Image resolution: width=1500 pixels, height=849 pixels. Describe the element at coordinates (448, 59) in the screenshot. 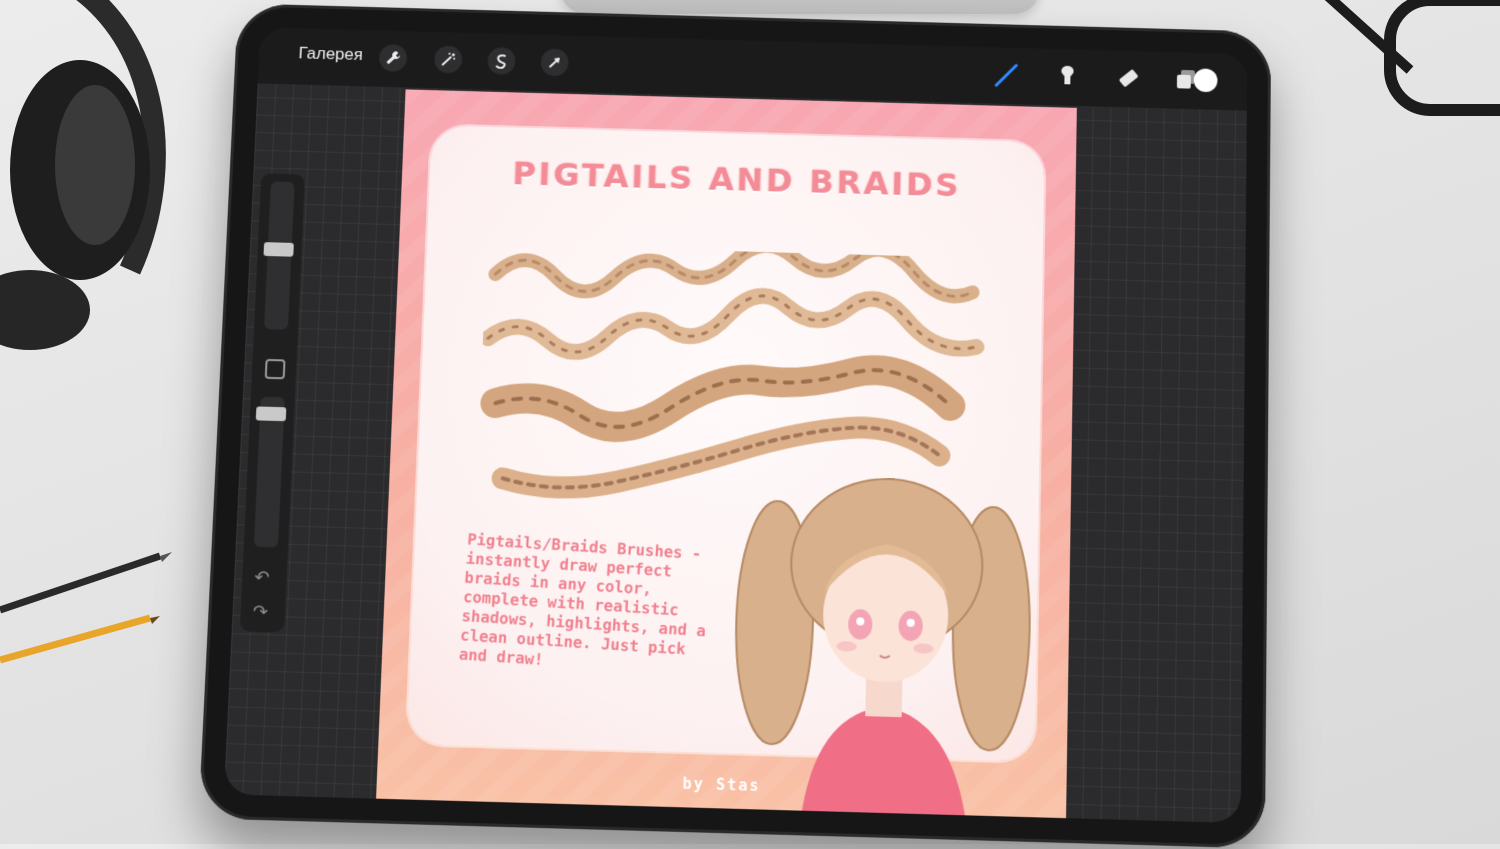

I see `magic-wand-icon` at that location.